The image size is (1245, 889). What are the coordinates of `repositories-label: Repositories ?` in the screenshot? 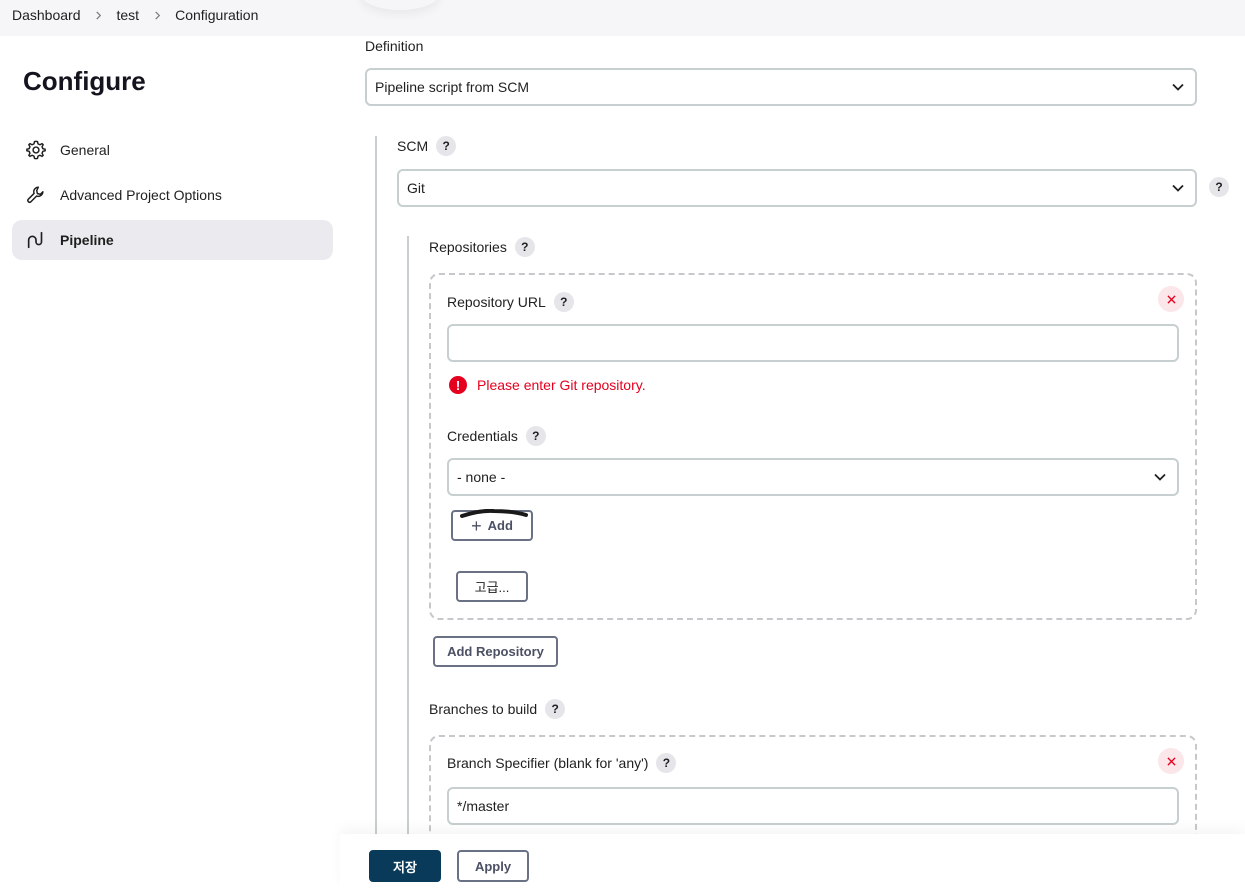 It's located at (482, 247).